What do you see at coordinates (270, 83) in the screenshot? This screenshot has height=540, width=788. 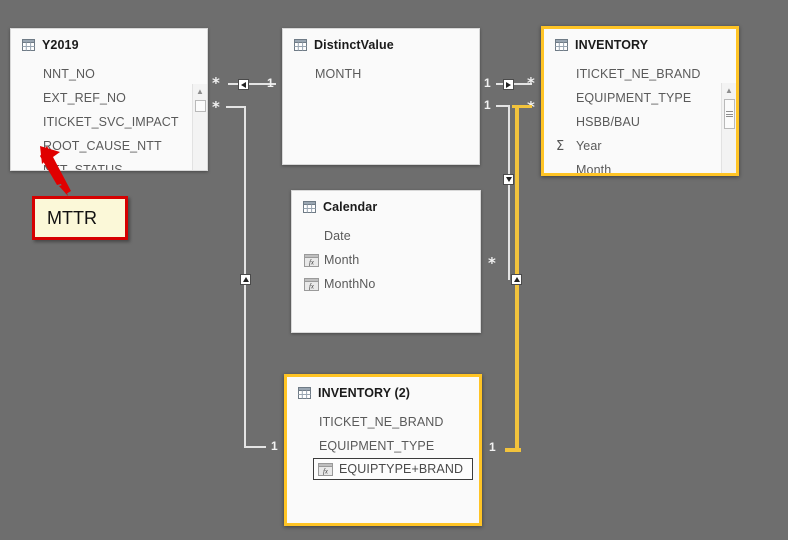 I see `cardinality-distinctvalue-one: 1` at bounding box center [270, 83].